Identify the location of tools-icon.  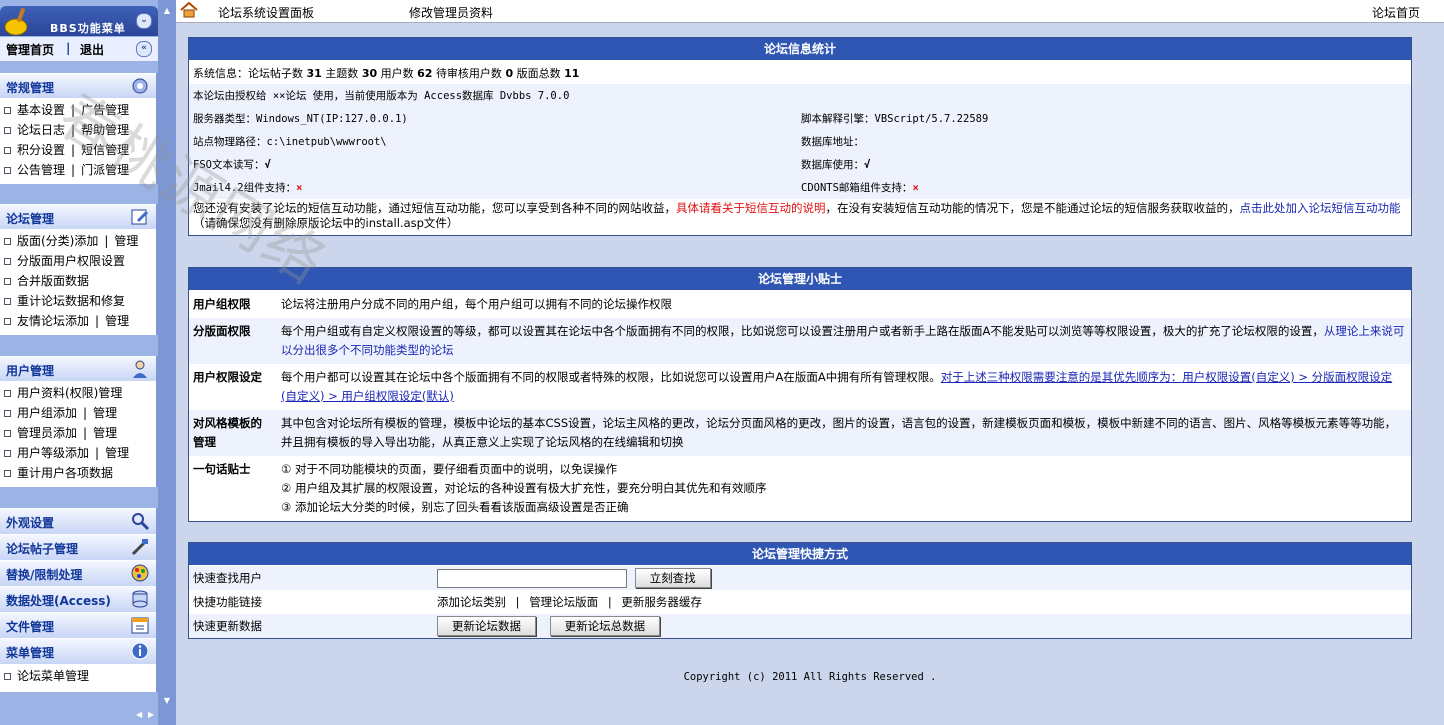
(139, 547).